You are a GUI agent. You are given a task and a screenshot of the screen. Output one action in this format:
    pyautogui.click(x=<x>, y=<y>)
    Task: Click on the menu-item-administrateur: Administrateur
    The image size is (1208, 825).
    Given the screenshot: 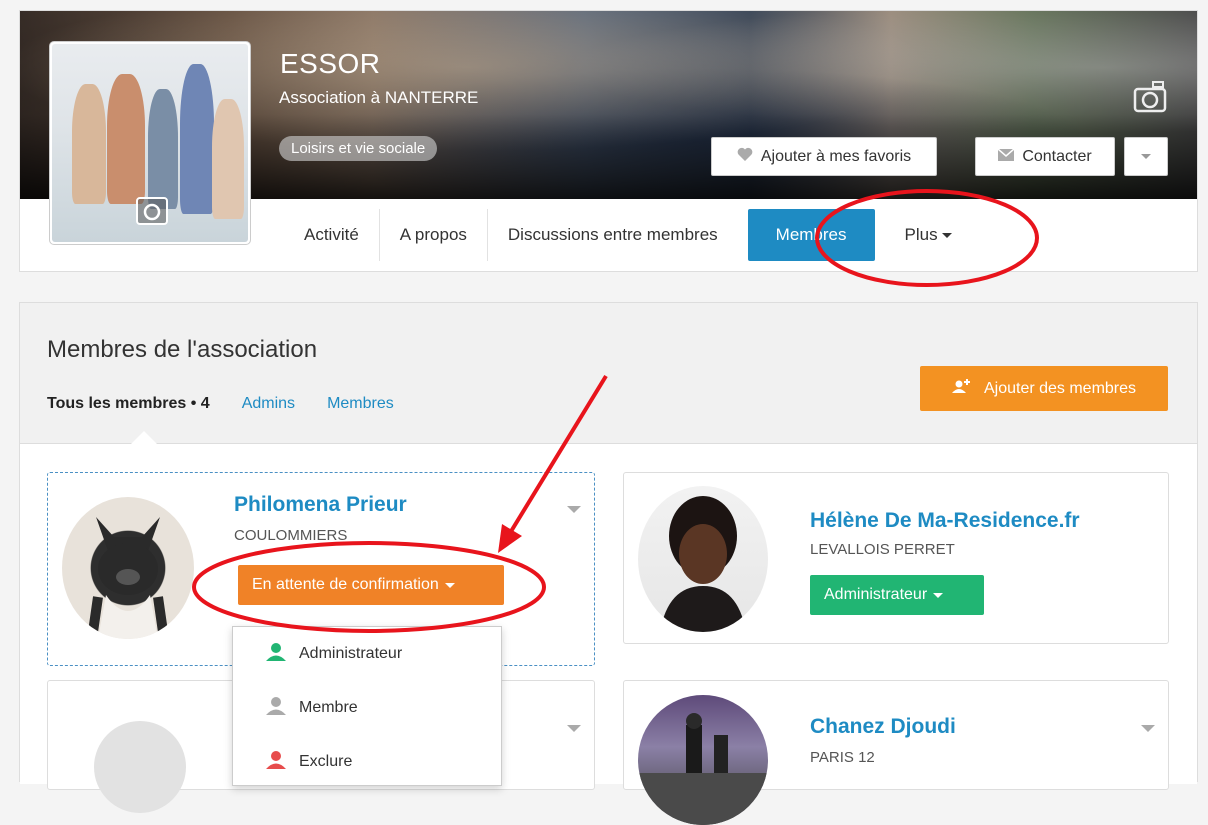 What is the action you would take?
    pyautogui.click(x=367, y=654)
    